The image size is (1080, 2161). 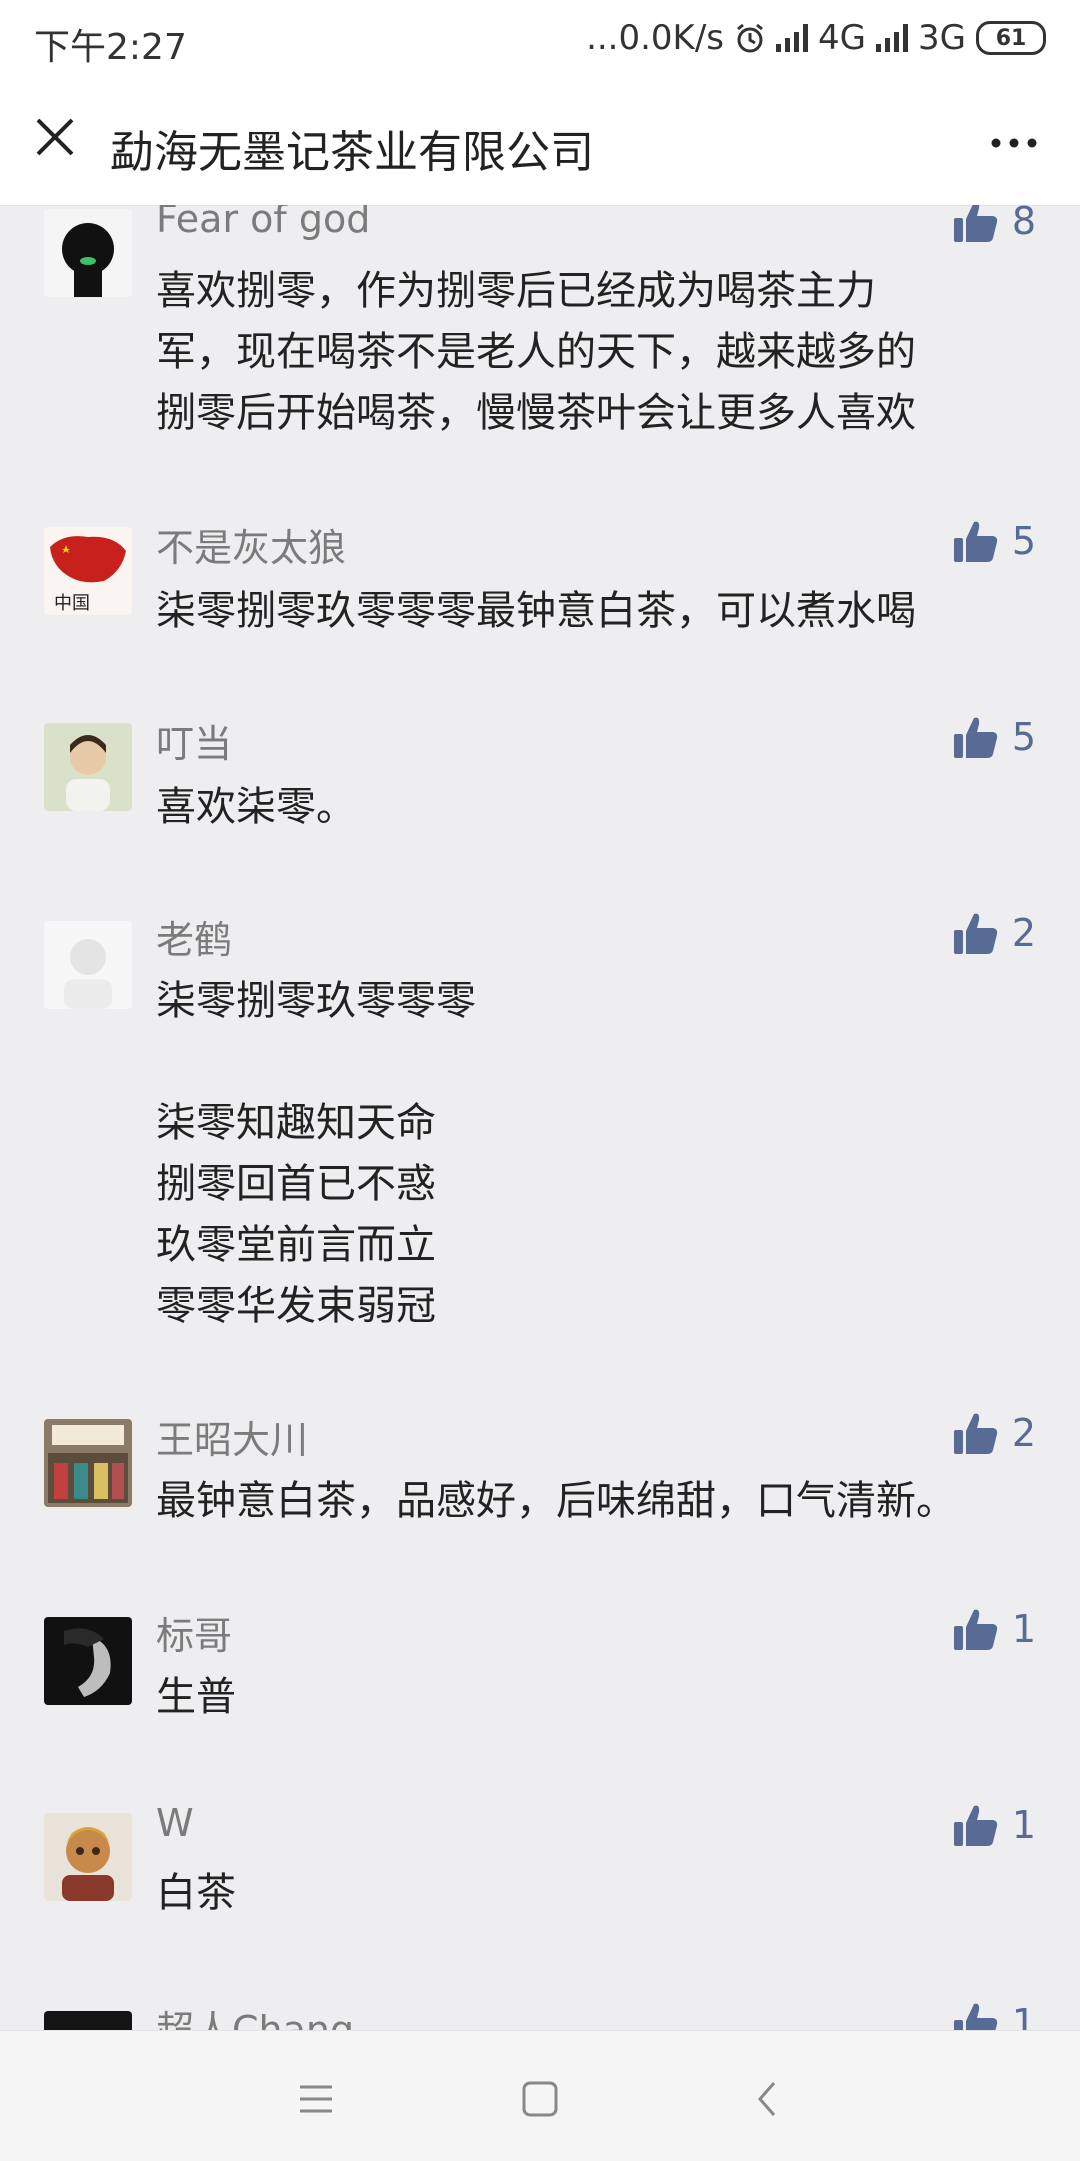 What do you see at coordinates (1014, 143) in the screenshot?
I see `more-icon` at bounding box center [1014, 143].